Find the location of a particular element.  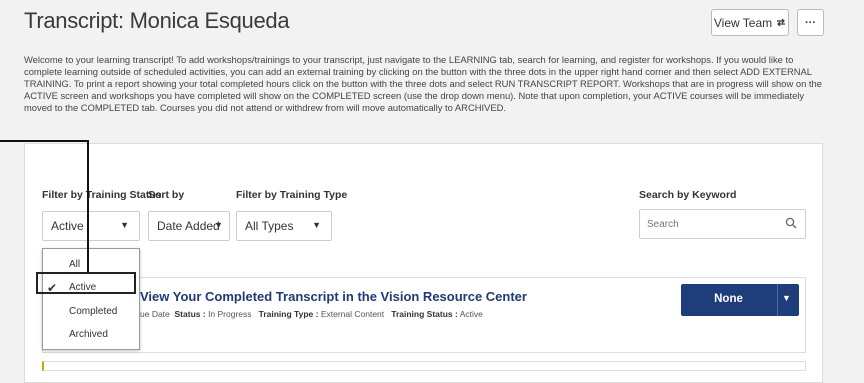

search-icon is located at coordinates (791, 225).